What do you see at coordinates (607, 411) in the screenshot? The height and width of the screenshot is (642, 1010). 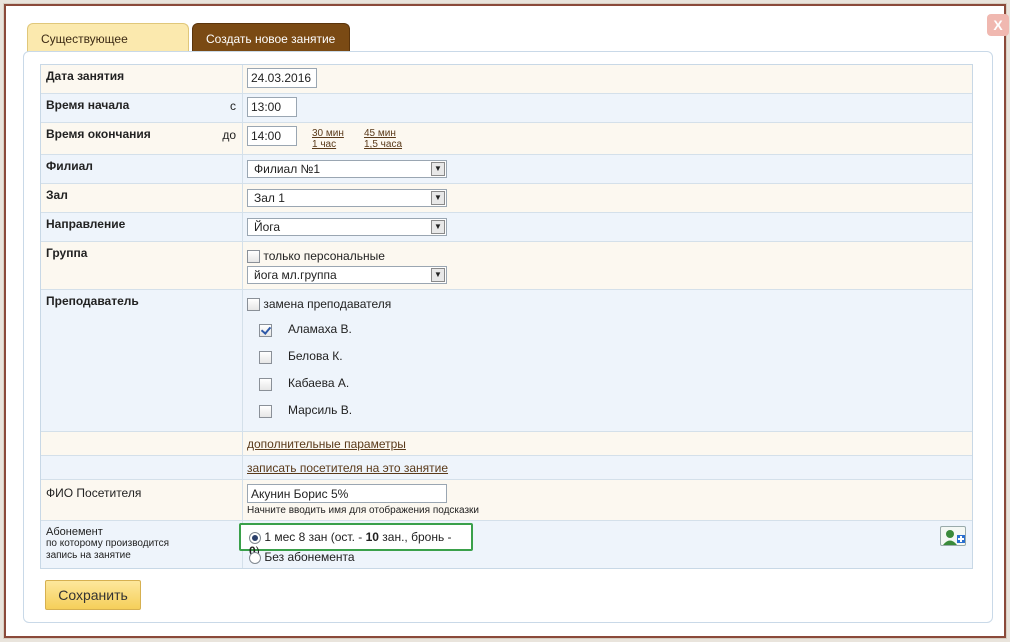 I see `teacher-item: Марсиль В.` at bounding box center [607, 411].